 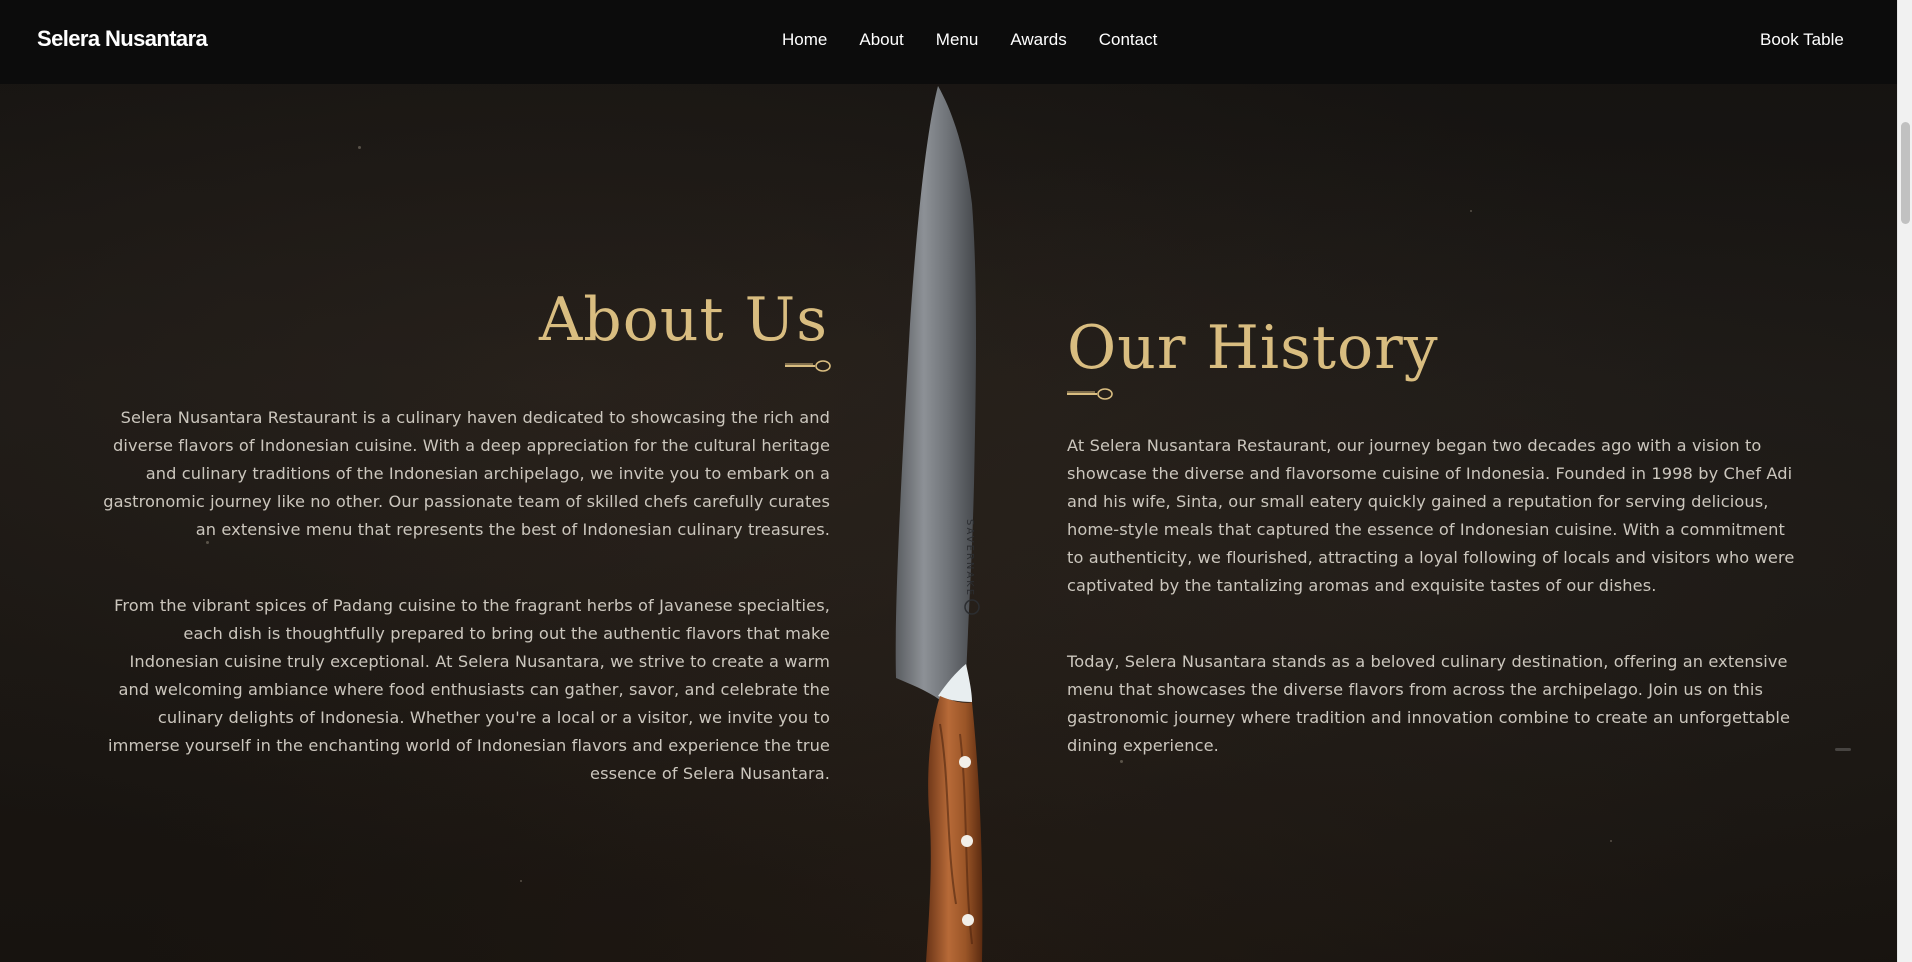 What do you see at coordinates (985, 40) in the screenshot?
I see `main-nav: Home About Menu Awards Contact` at bounding box center [985, 40].